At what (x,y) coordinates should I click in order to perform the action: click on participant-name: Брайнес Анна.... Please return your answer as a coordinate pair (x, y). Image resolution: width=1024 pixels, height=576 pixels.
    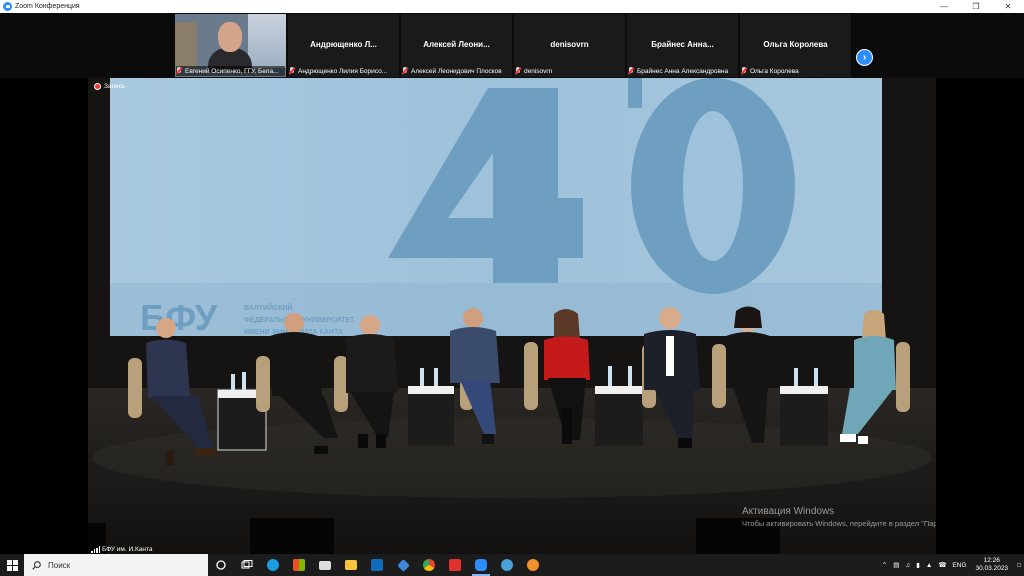
    Looking at the image, I should click on (682, 44).